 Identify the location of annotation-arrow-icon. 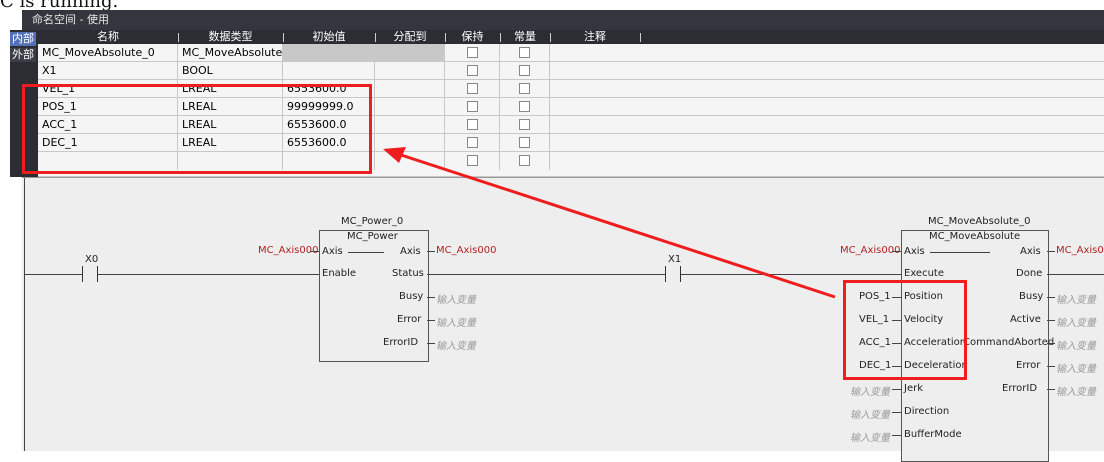
(609, 223).